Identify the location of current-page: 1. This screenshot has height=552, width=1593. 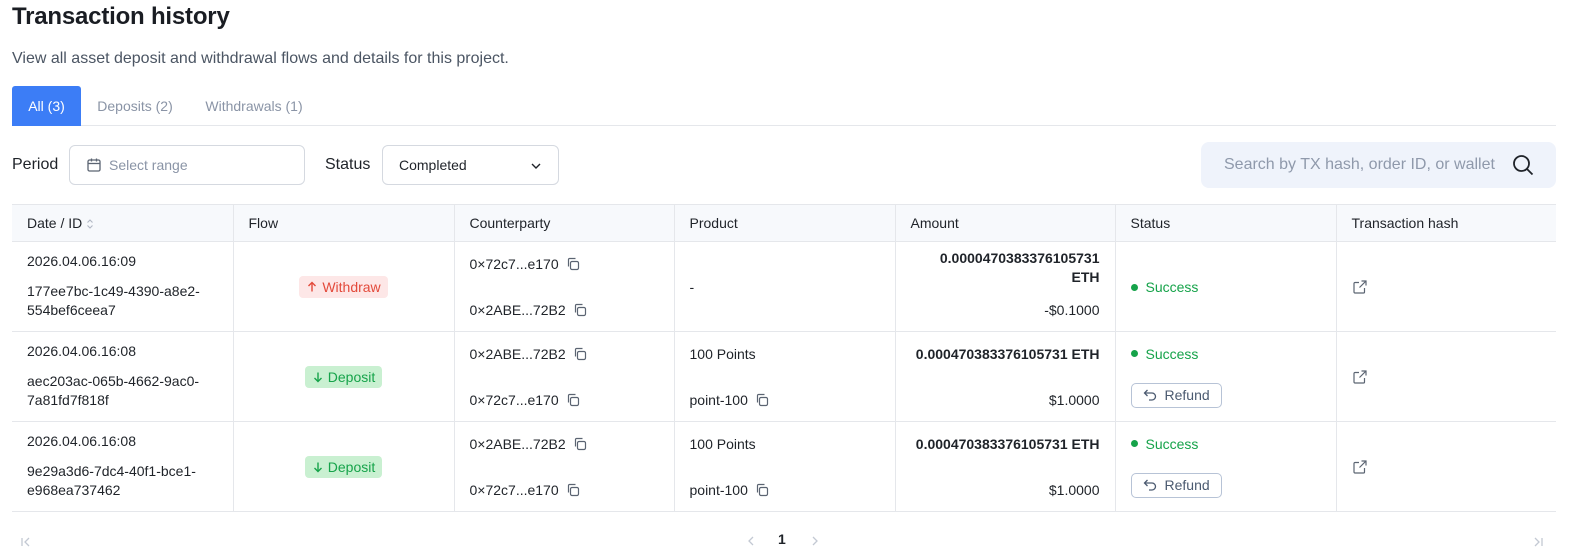
(782, 539).